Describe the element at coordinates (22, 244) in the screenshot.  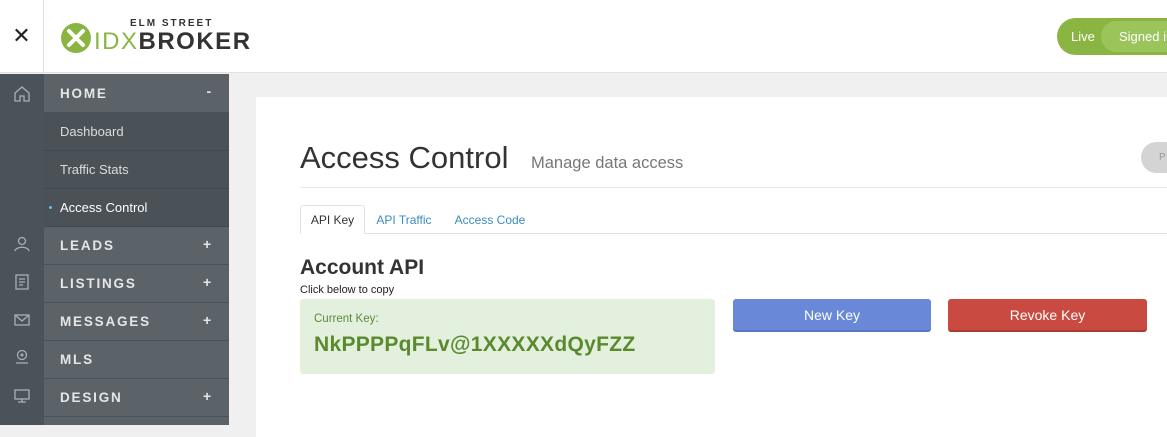
I see `user-icon` at that location.